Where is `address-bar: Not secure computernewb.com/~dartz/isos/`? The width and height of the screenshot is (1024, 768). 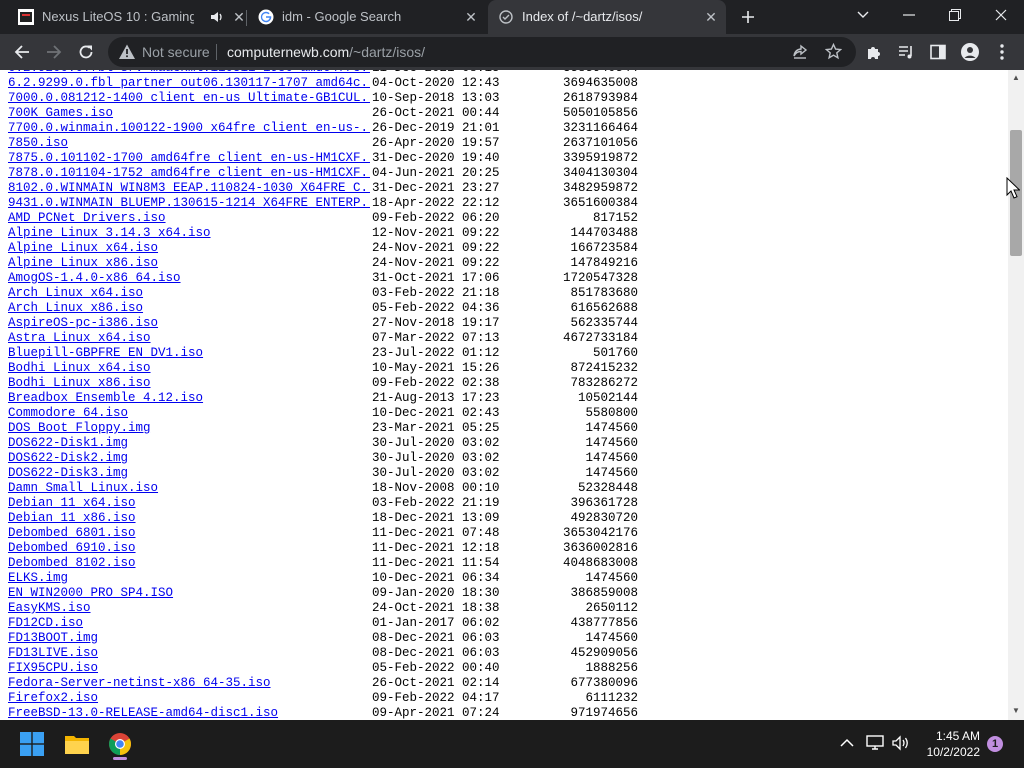 address-bar: Not secure computernewb.com/~dartz/isos/ is located at coordinates (482, 52).